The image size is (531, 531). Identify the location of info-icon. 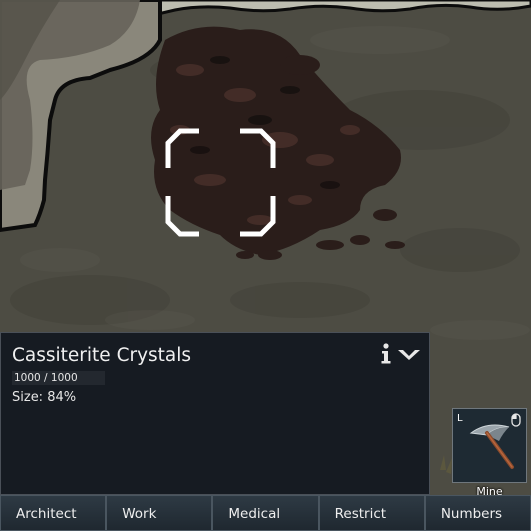
(386, 354).